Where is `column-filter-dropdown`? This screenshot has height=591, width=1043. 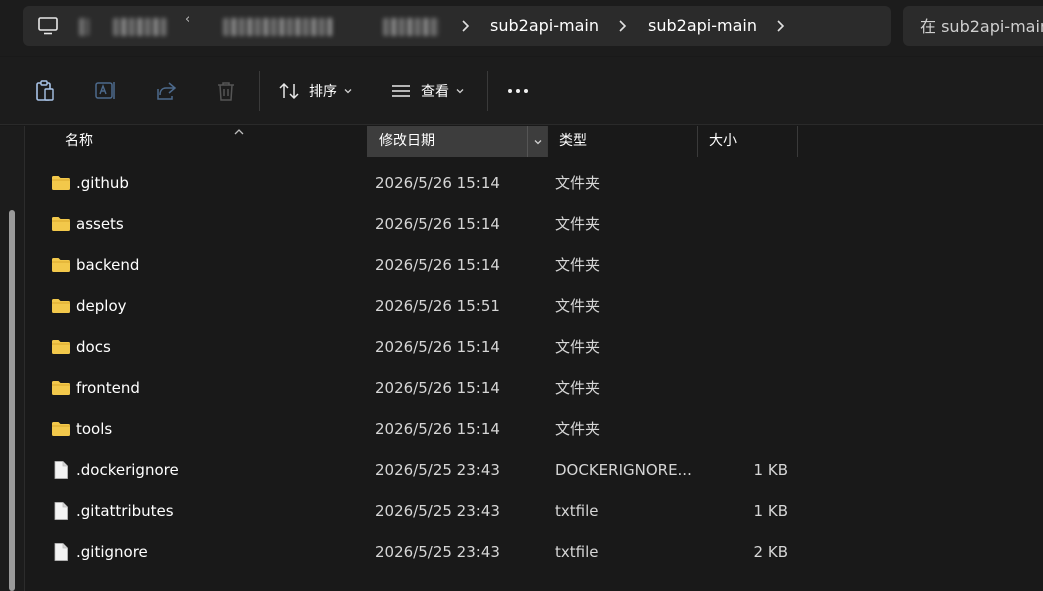
column-filter-dropdown is located at coordinates (537, 141).